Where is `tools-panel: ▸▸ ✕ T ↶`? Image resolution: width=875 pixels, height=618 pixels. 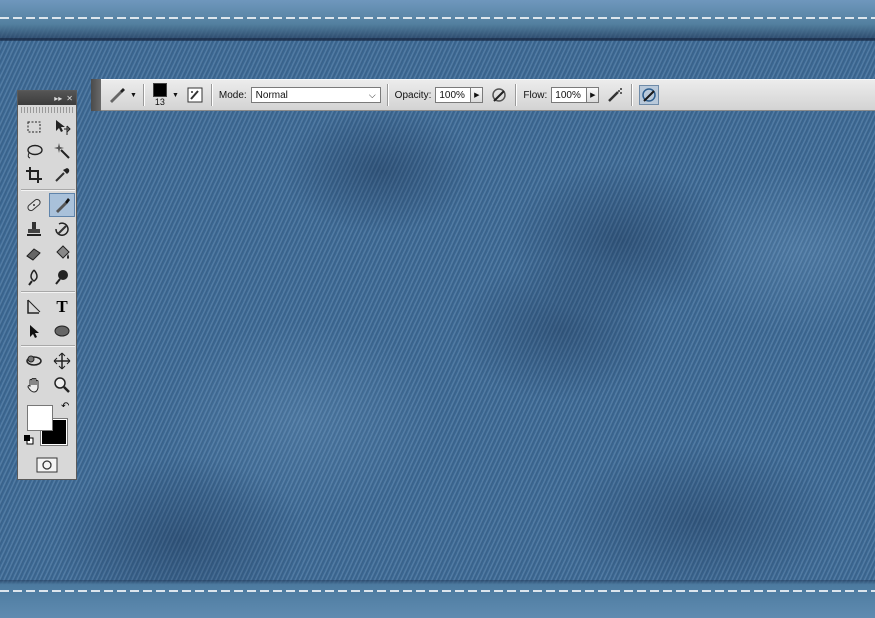 tools-panel: ▸▸ ✕ T ↶ is located at coordinates (47, 285).